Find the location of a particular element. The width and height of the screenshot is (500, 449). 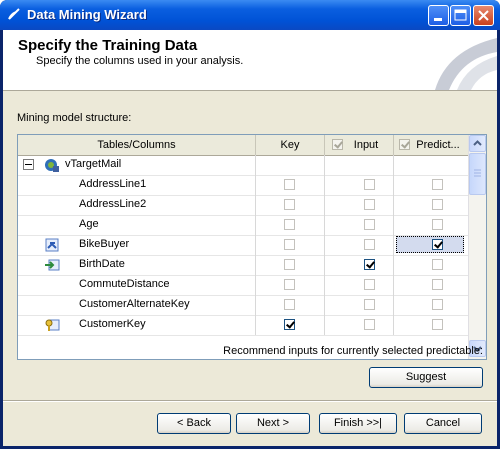

table-row: CustomerKey is located at coordinates (243, 325).